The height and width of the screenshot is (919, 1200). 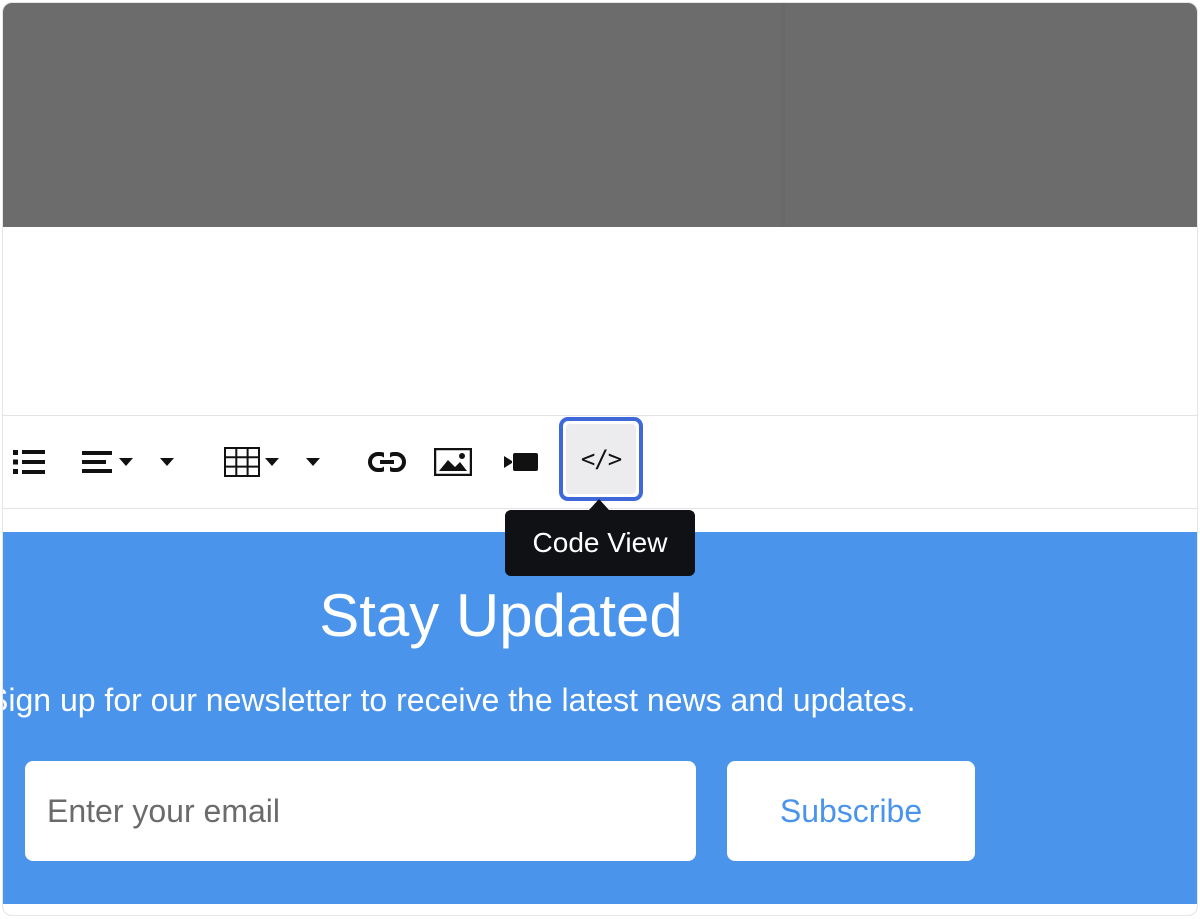 I want to click on video-icon, so click(x=521, y=462).